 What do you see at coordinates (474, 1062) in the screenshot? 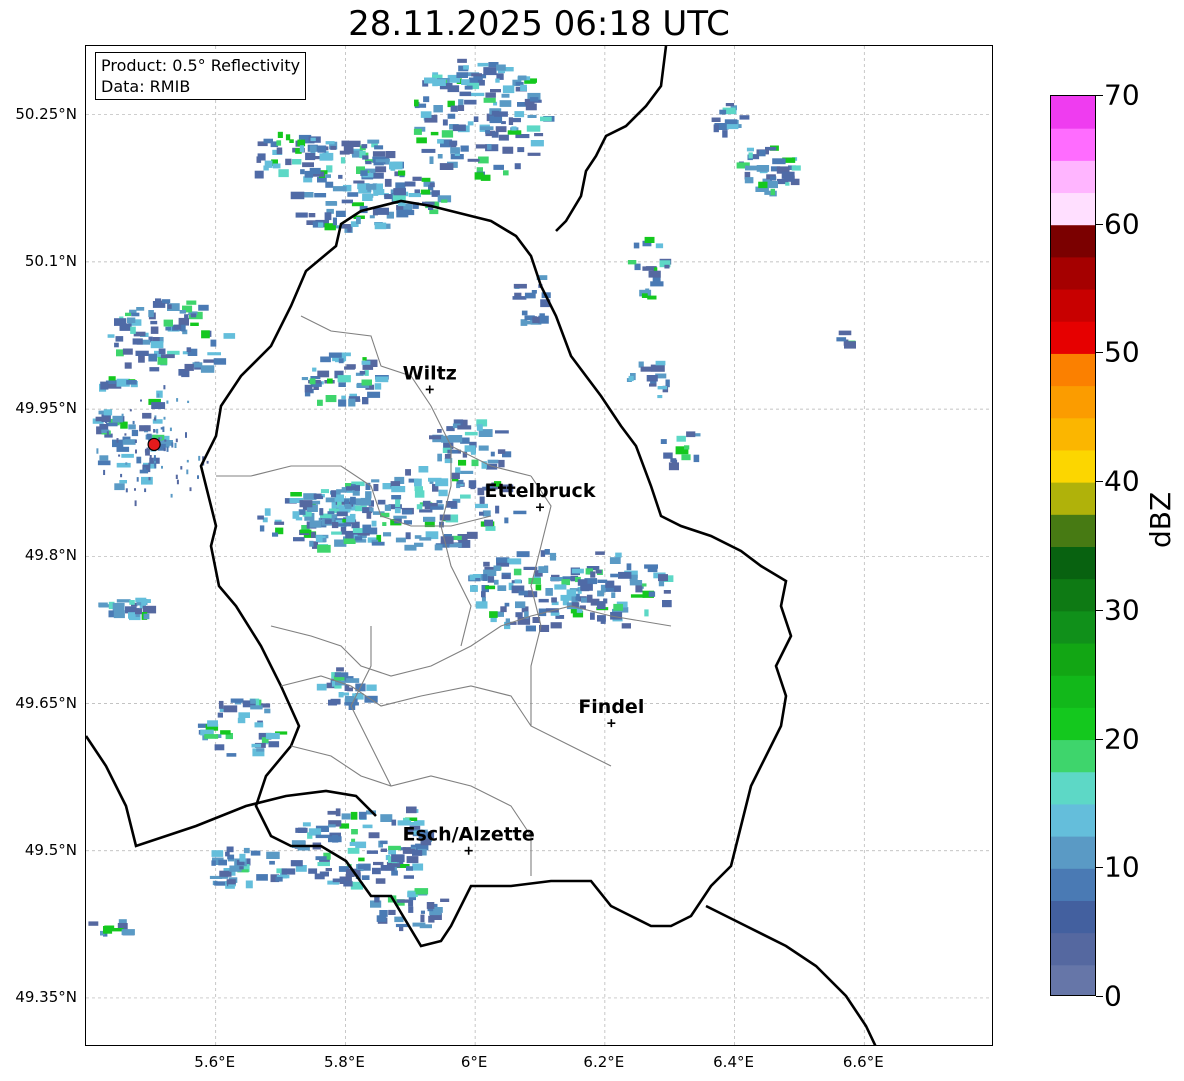
I see `lon-tick-label: 6°E` at bounding box center [474, 1062].